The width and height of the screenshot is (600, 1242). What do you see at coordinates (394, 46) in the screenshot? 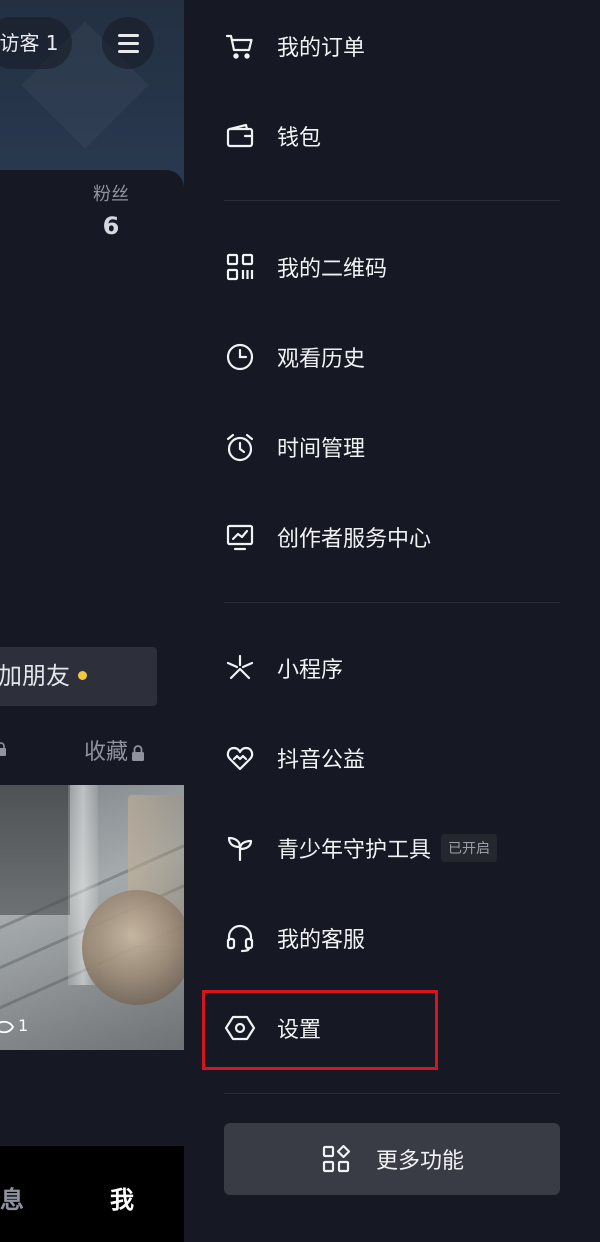
I see `menu-item-orders: 我的订单` at bounding box center [394, 46].